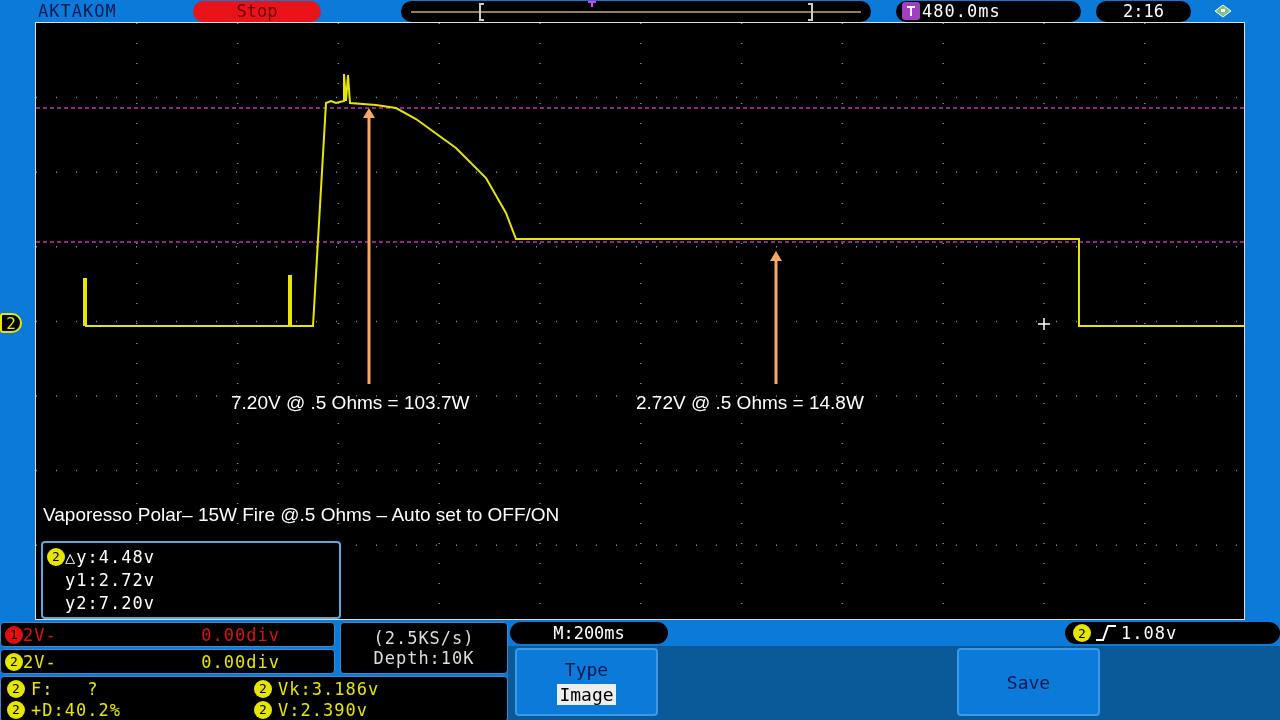 Image resolution: width=1280 pixels, height=720 pixels. What do you see at coordinates (65, 688) in the screenshot?
I see `measurement-reading: F: ?` at bounding box center [65, 688].